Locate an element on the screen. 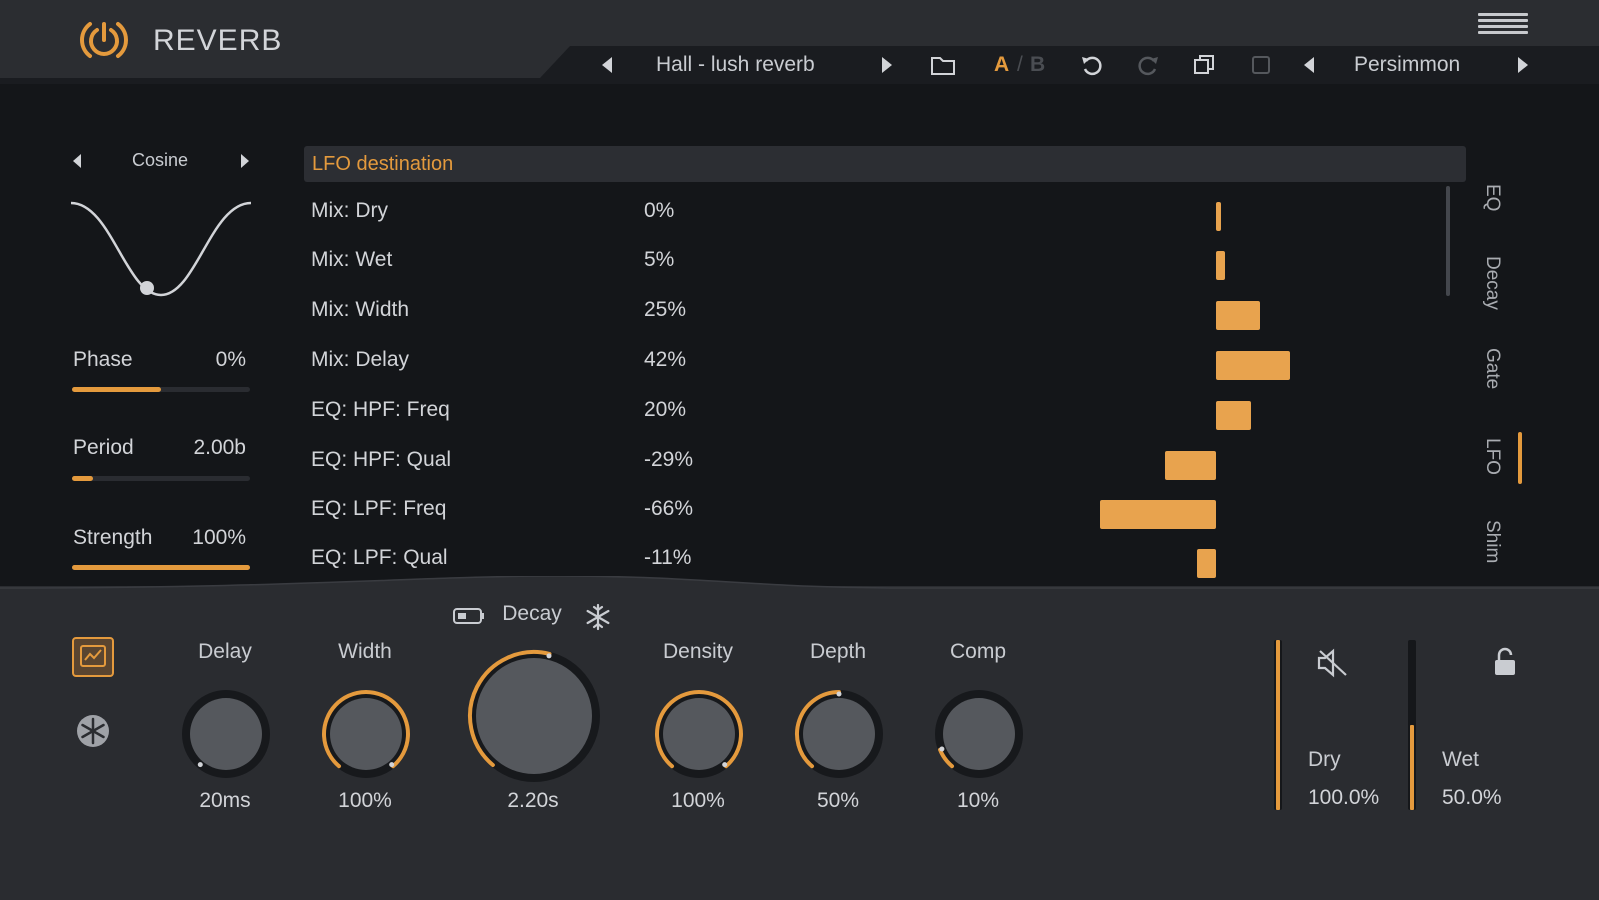 The image size is (1599, 900). dry-meter-level is located at coordinates (1278, 725).